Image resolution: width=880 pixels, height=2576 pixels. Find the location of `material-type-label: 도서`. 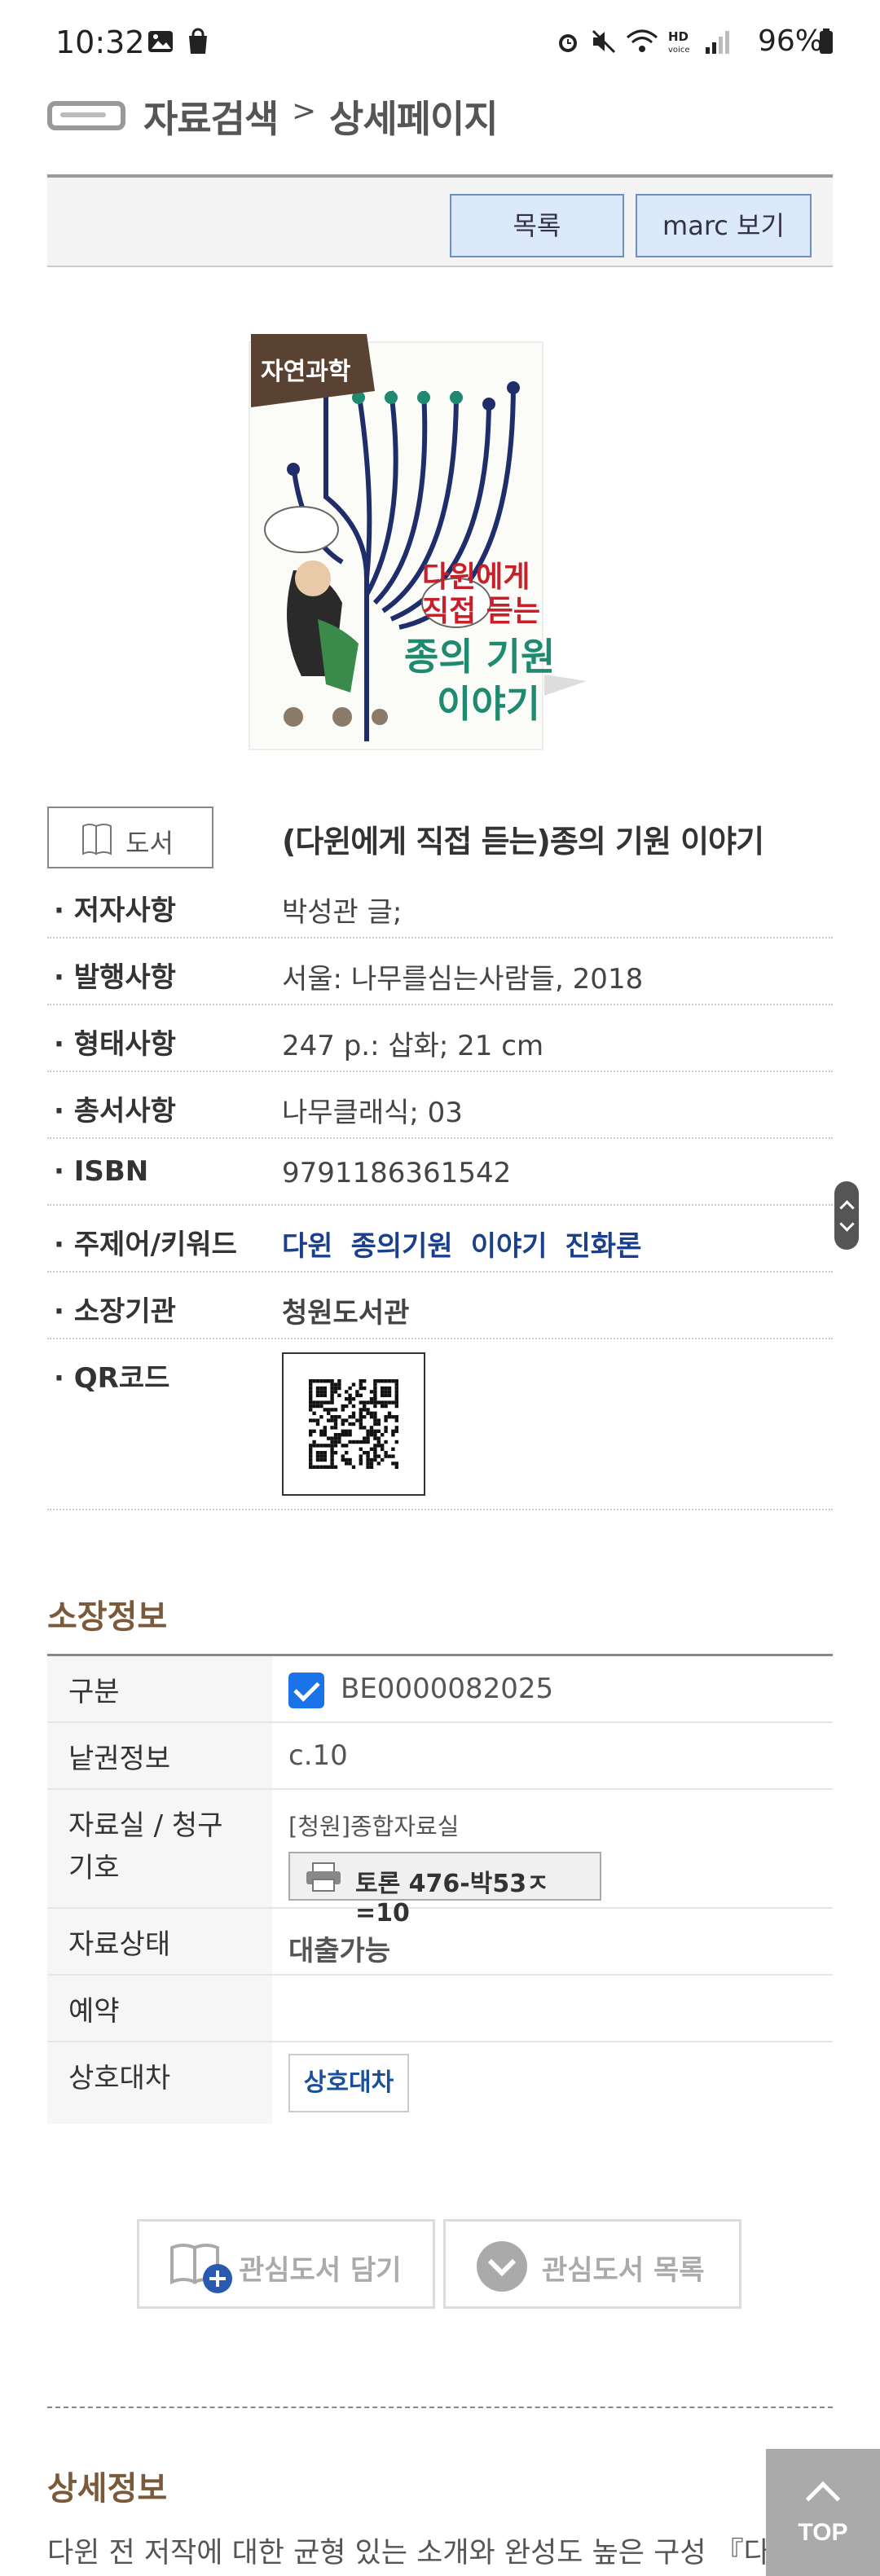

material-type-label: 도서 is located at coordinates (149, 843).